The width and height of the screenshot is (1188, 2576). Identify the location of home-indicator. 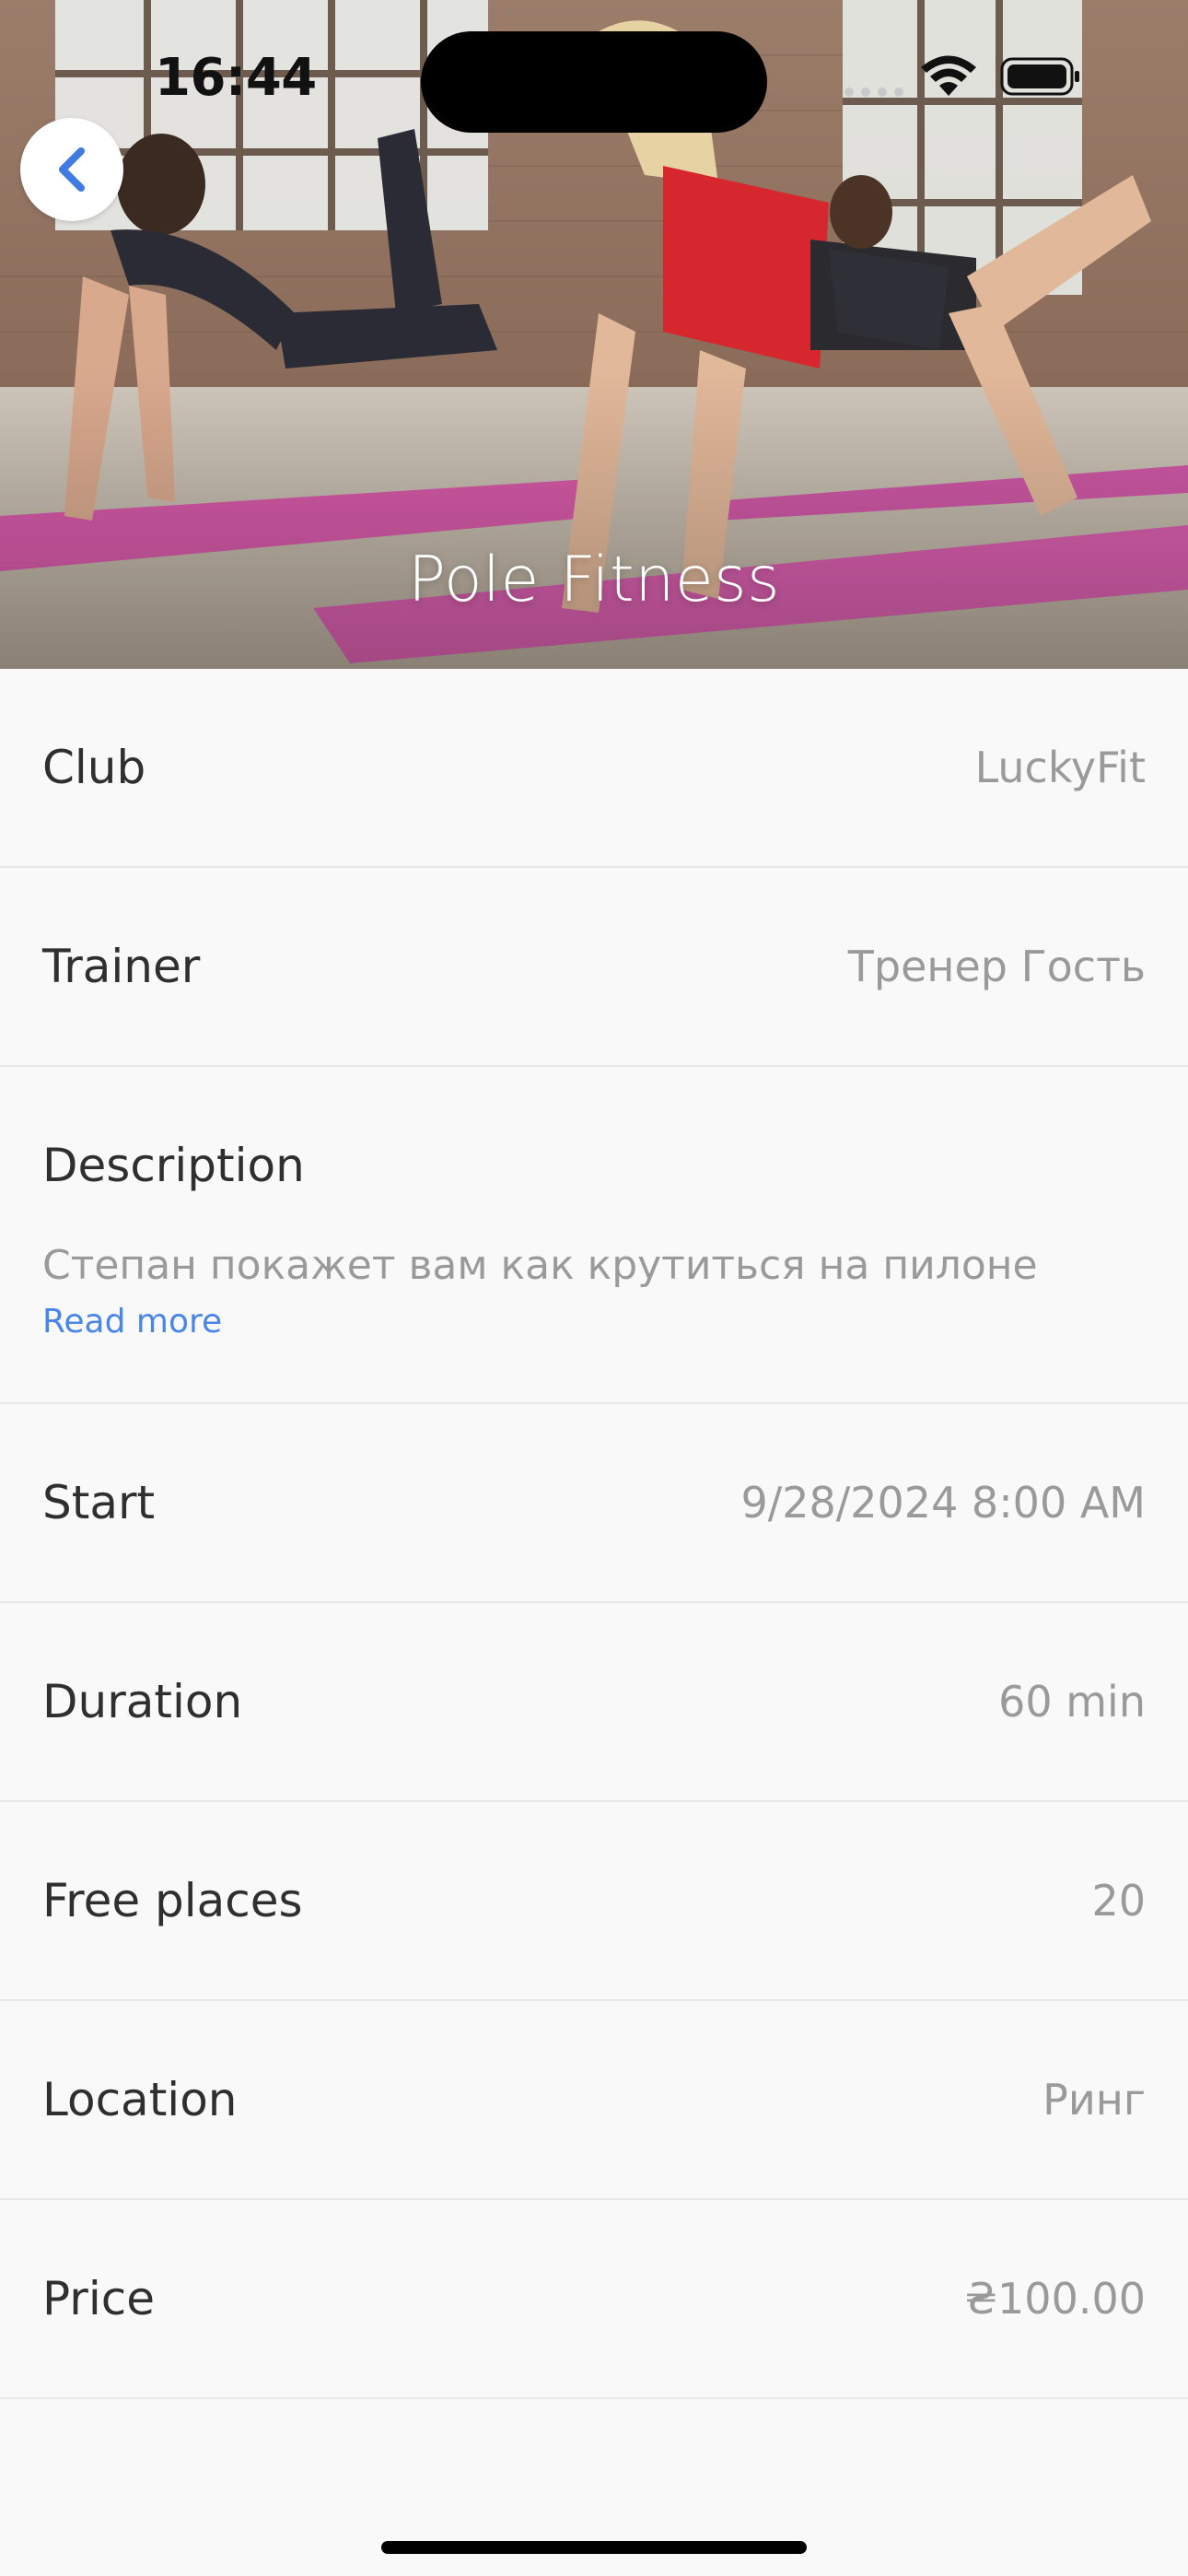
(594, 2547).